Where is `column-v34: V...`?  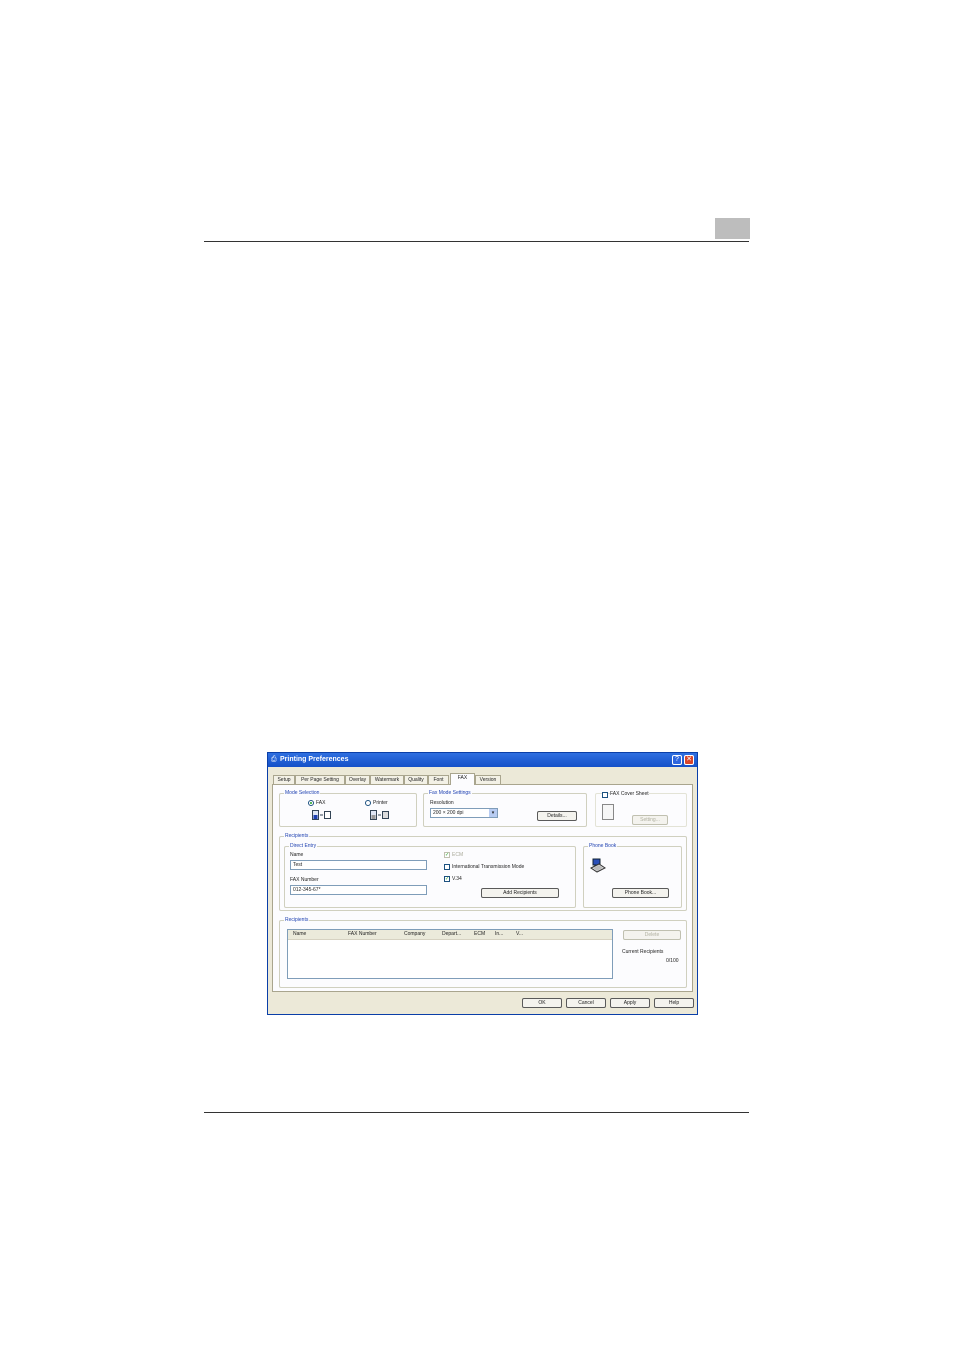 column-v34: V... is located at coordinates (519, 934).